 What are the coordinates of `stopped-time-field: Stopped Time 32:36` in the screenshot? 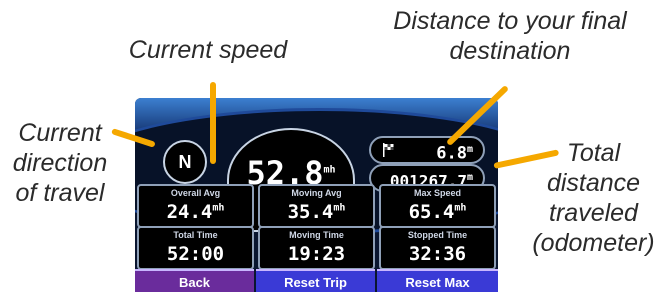 It's located at (437, 248).